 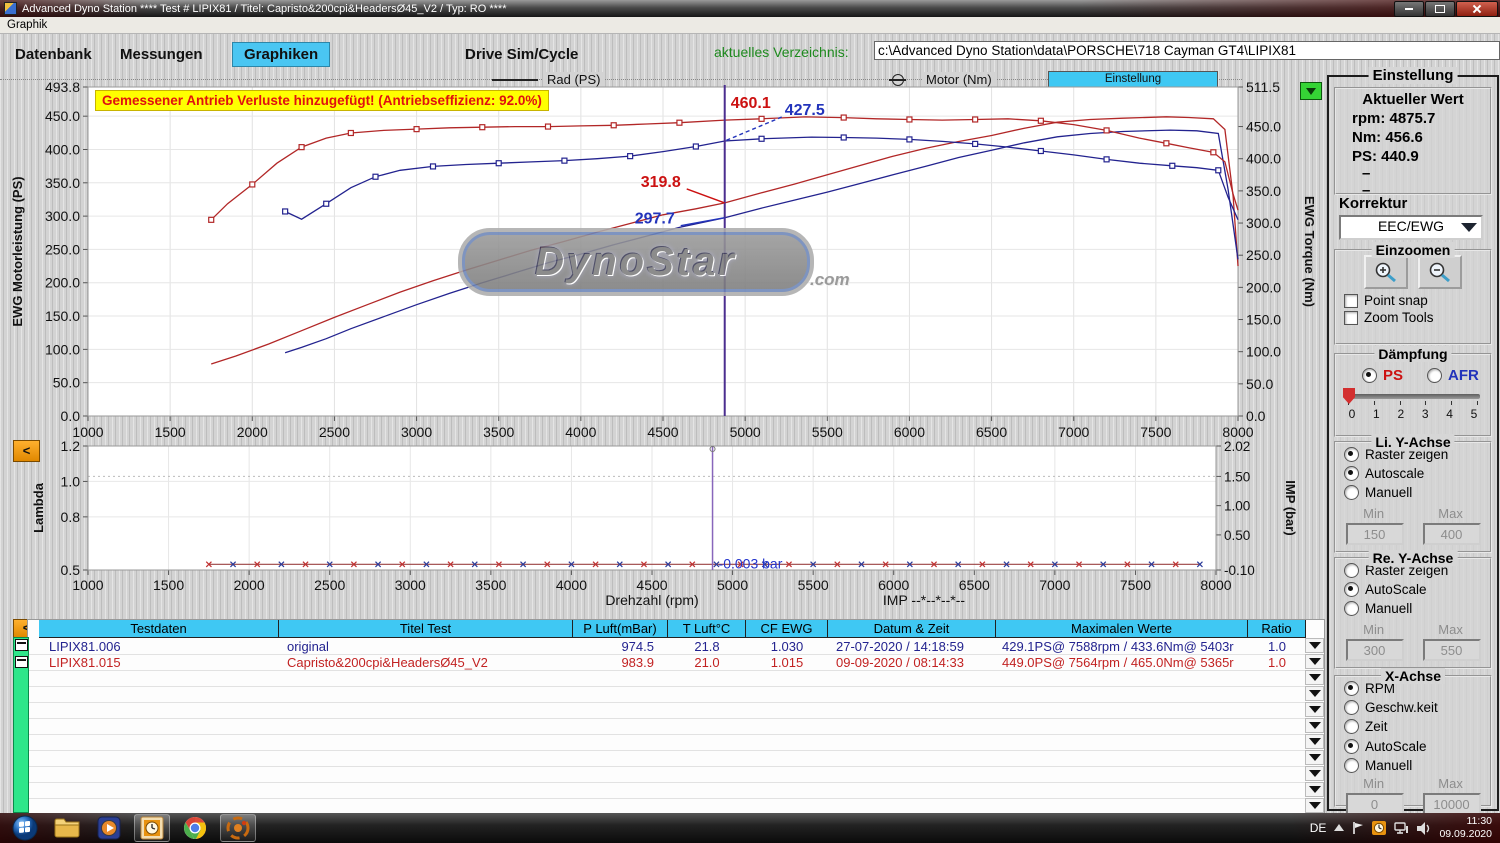 What do you see at coordinates (521, 54) in the screenshot?
I see `tab-drive-sim: Drive Sim/Cycle` at bounding box center [521, 54].